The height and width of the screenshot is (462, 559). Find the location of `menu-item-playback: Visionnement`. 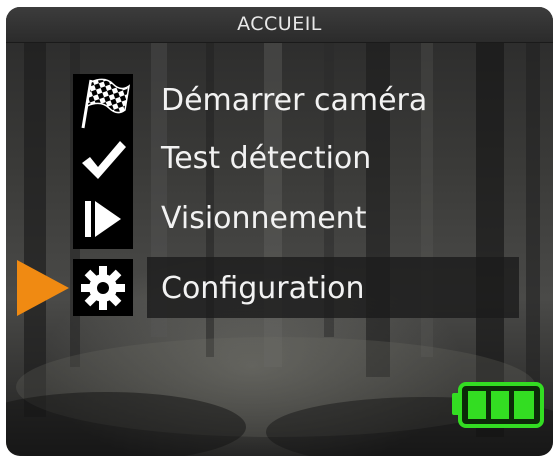

menu-item-playback: Visionnement is located at coordinates (279, 219).